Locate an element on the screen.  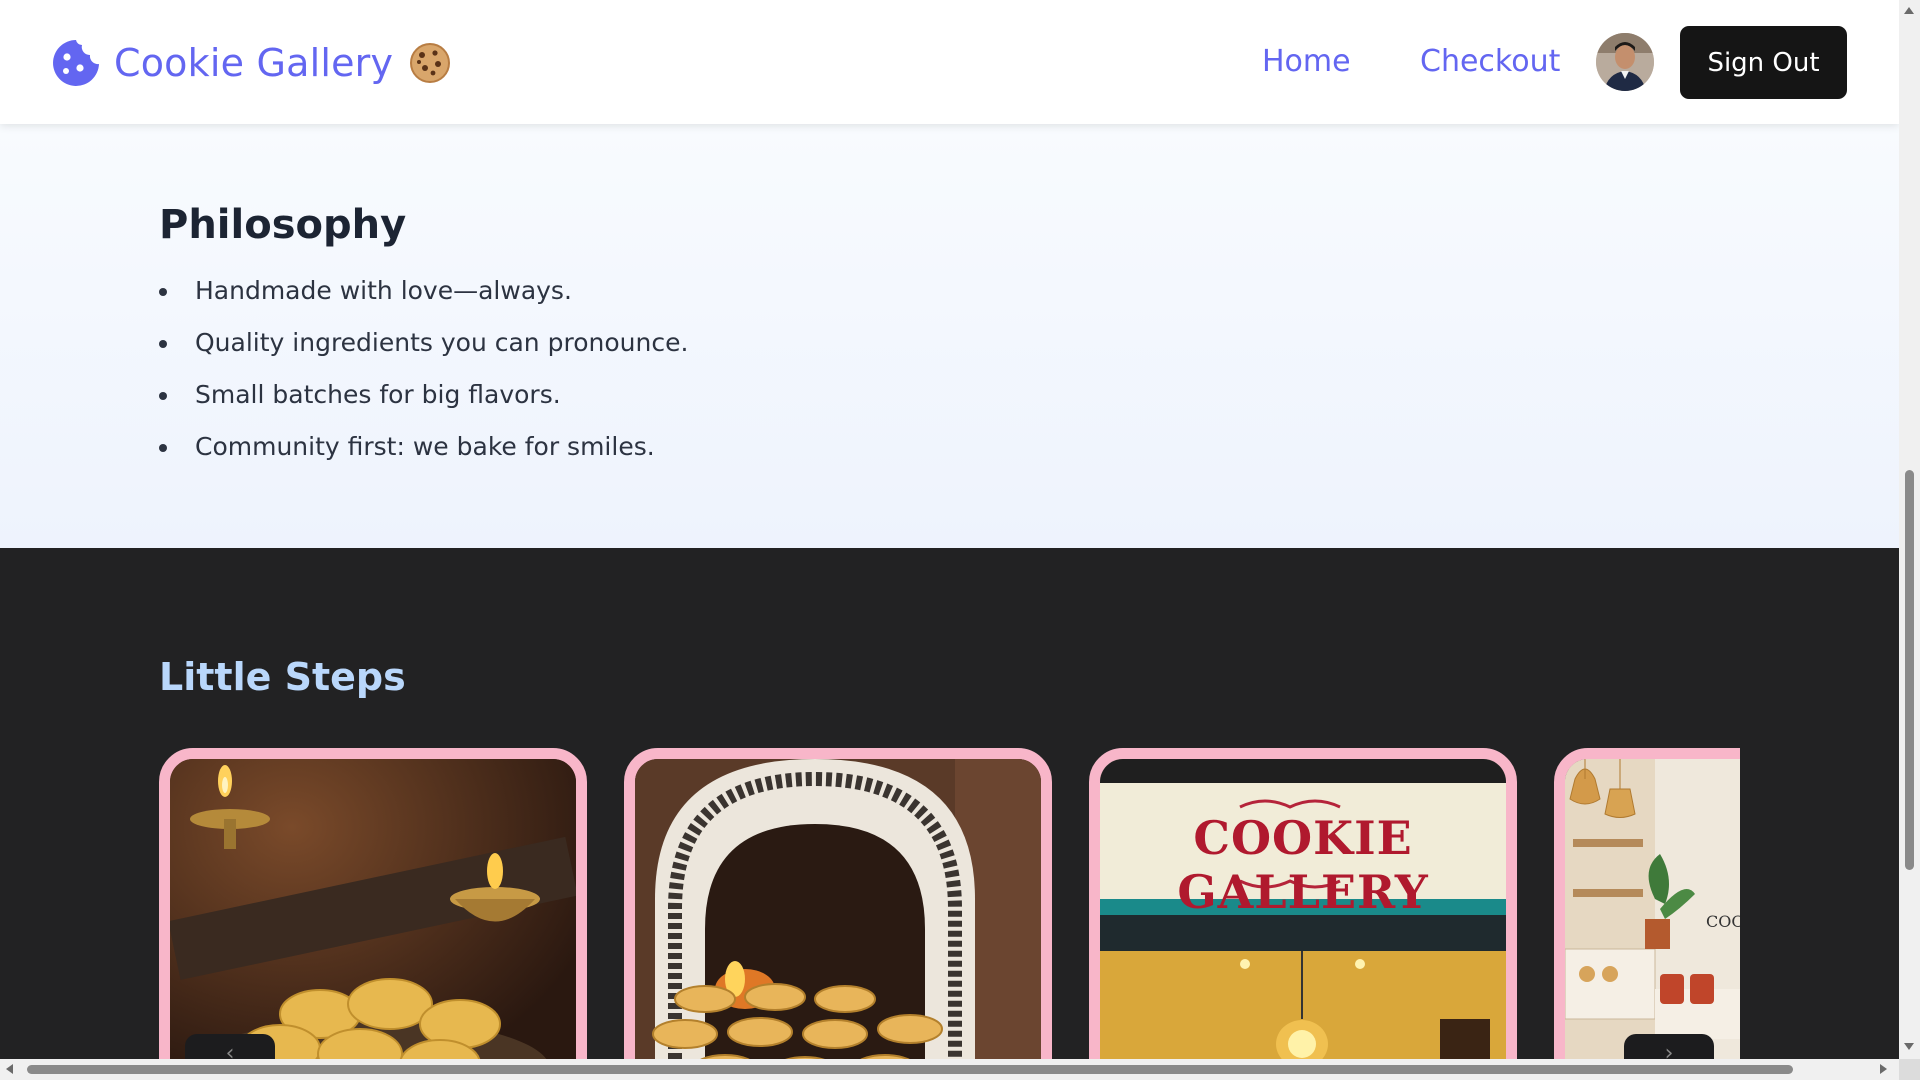
list-item-text: Quality ingredients you can pronounce. is located at coordinates (442, 342).